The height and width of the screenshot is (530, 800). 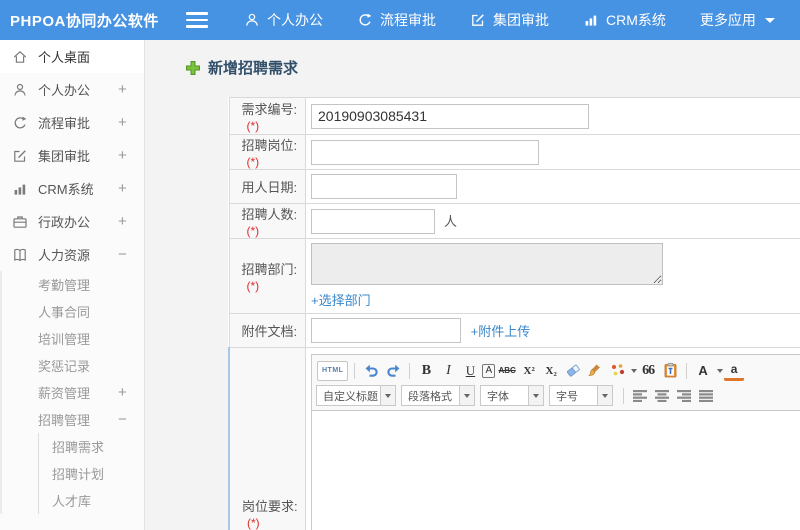 I want to click on sidebar-item-hr-contract: 人事合同, so click(x=73, y=311).